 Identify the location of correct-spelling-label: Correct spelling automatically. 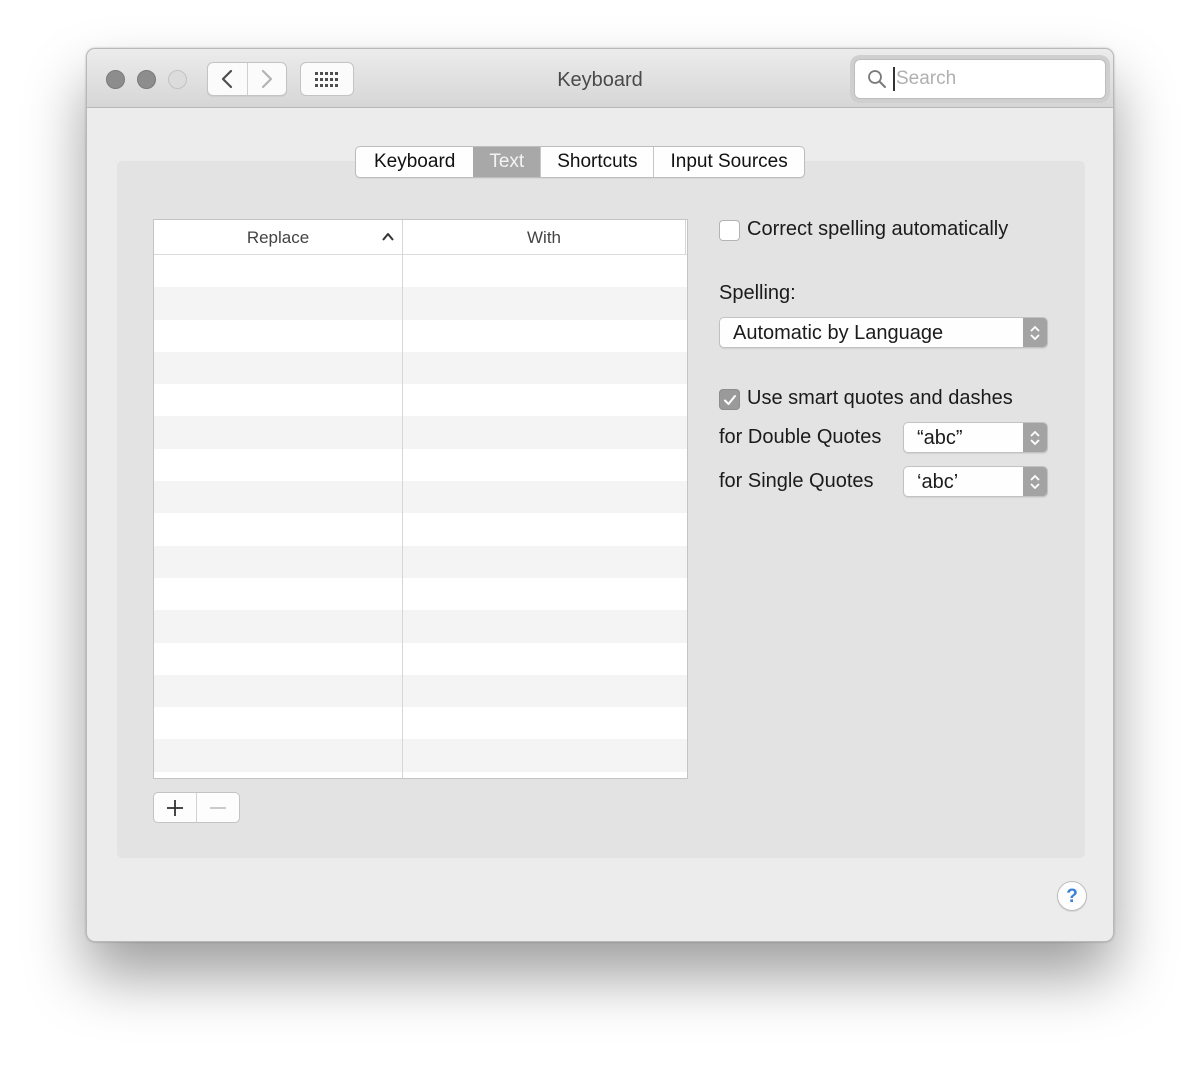
(878, 229).